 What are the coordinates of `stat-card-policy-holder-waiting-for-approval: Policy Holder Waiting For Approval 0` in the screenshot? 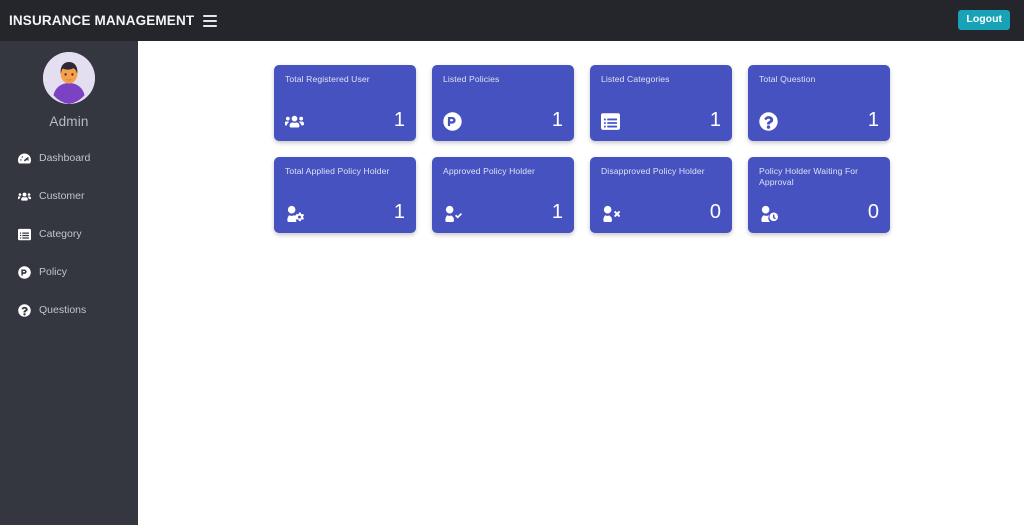 It's located at (819, 195).